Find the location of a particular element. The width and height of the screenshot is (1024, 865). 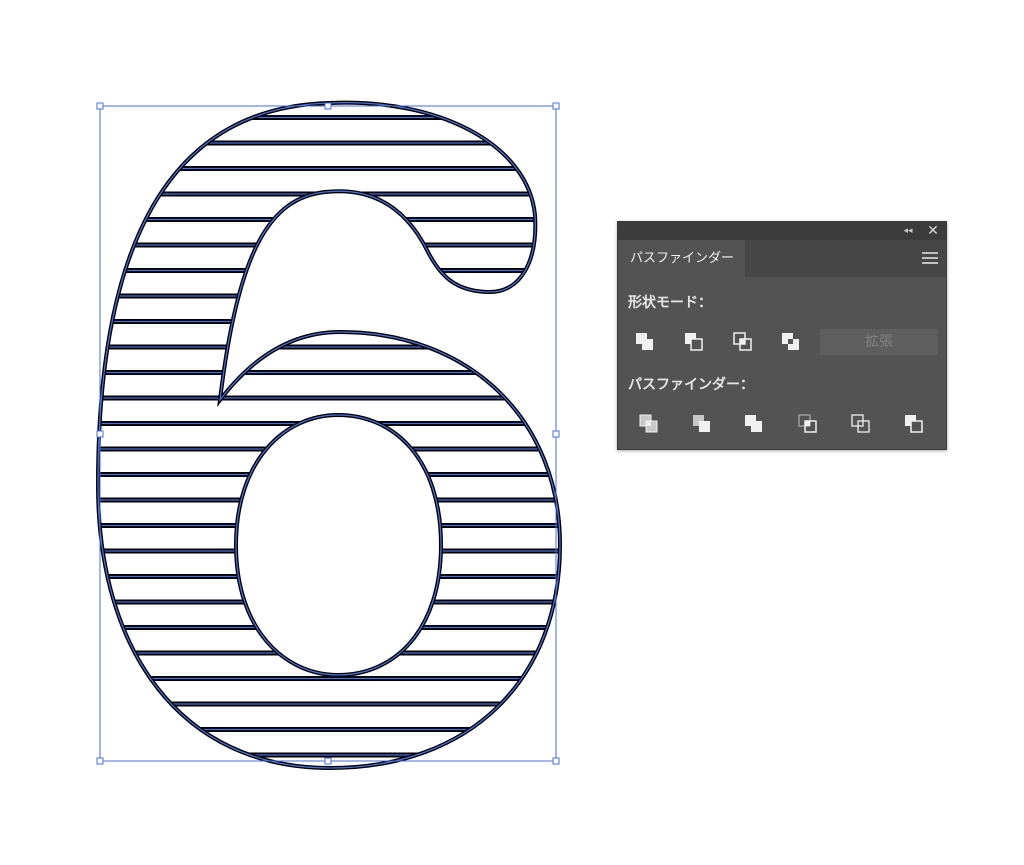

panel-tab-strip: パスファインダー is located at coordinates (782, 258).